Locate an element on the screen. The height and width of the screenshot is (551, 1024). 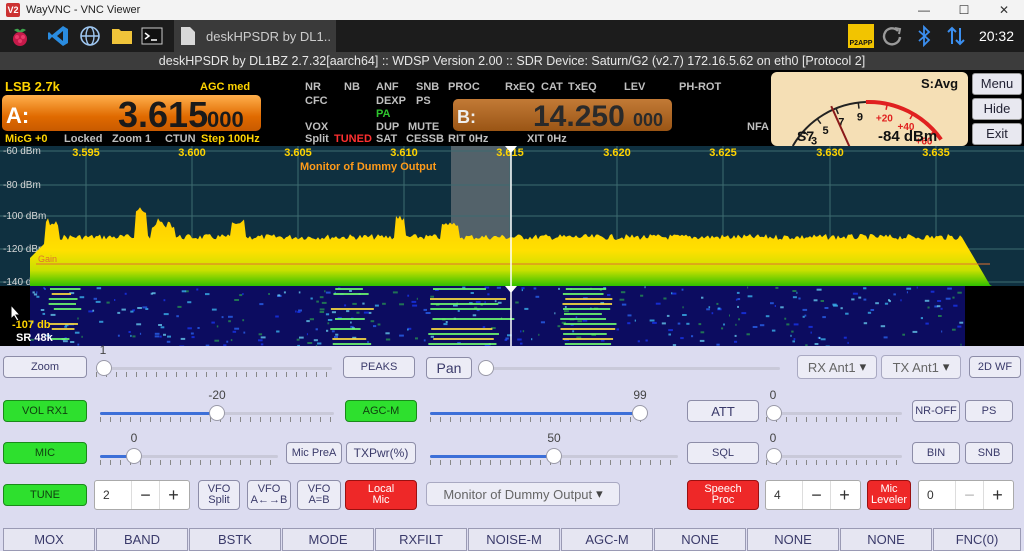
fn-button-none-1: NONE is located at coordinates (700, 539).